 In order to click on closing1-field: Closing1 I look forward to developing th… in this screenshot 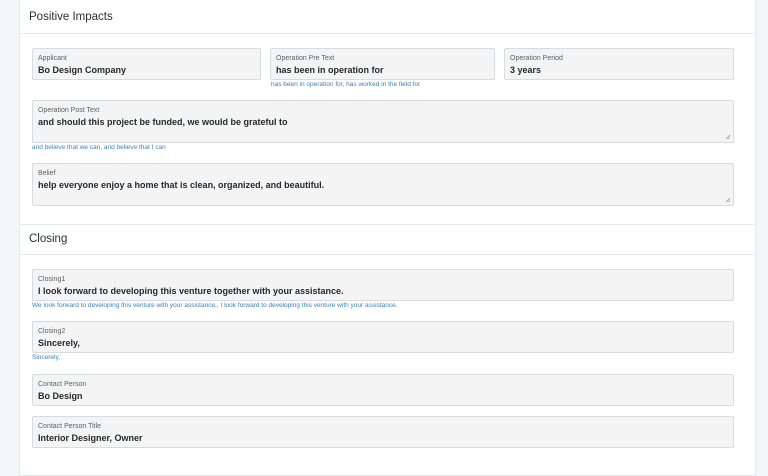, I will do `click(383, 285)`.